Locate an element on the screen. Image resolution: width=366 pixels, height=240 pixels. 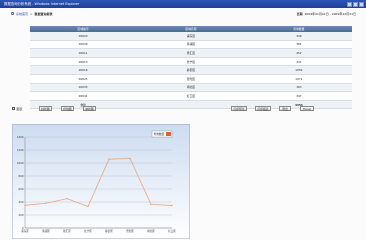
show-chart-checkbox: 图表 is located at coordinates (17, 109).